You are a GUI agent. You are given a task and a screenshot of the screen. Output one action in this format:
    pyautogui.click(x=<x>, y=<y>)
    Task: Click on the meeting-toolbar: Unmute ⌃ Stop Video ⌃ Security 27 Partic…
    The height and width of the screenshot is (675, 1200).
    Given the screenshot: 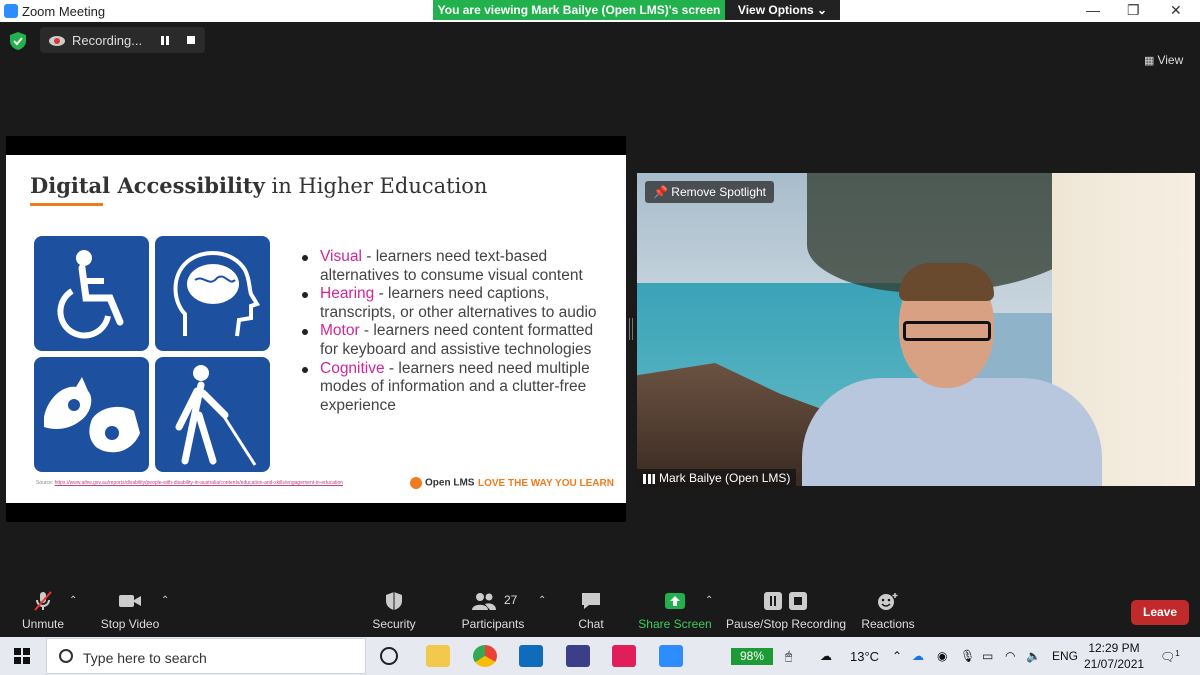 What is the action you would take?
    pyautogui.click(x=600, y=611)
    